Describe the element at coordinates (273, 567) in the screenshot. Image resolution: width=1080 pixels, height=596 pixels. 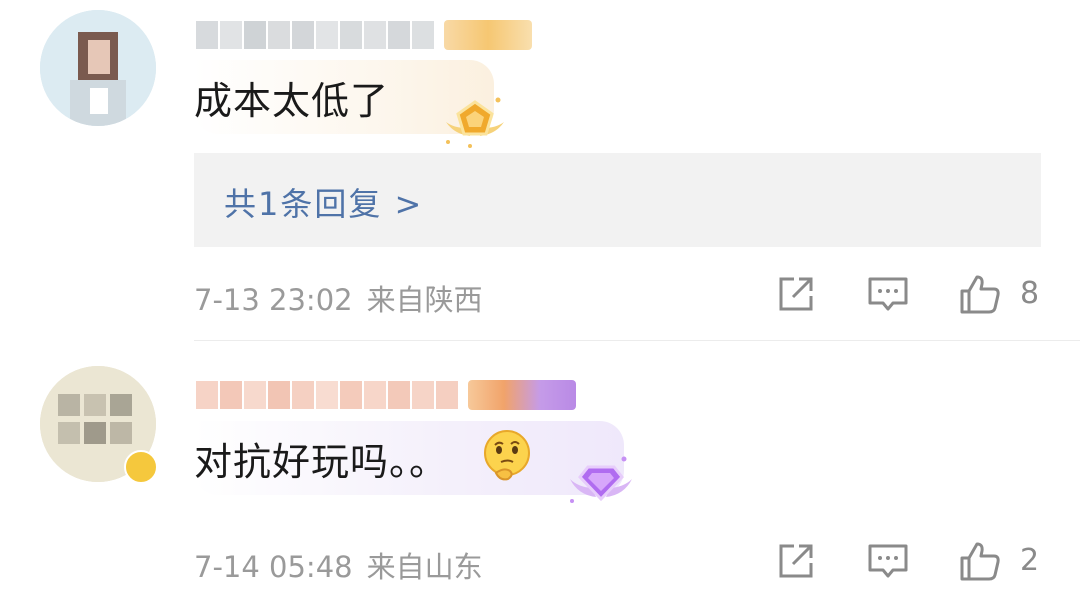
I see `comment-time: 7-14 05:48` at that location.